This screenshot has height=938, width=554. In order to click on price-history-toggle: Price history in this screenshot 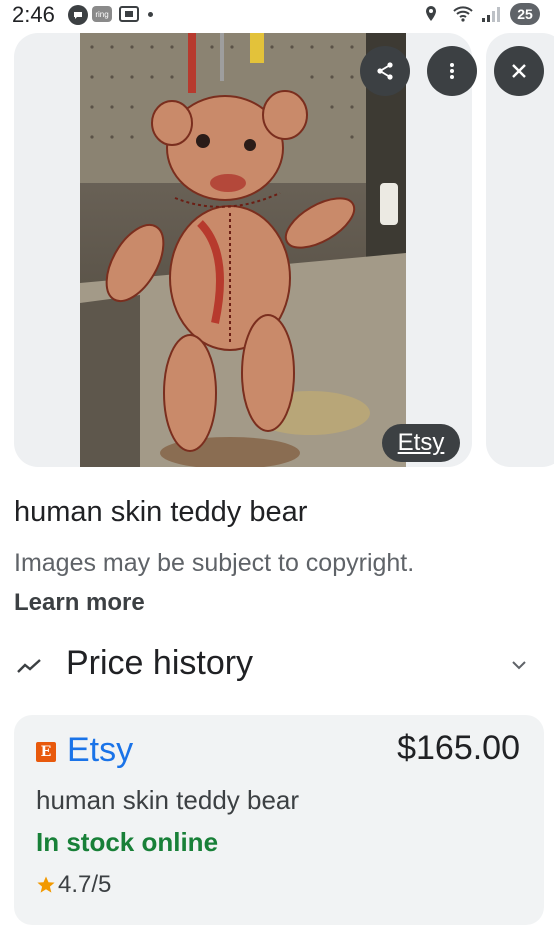, I will do `click(277, 666)`.